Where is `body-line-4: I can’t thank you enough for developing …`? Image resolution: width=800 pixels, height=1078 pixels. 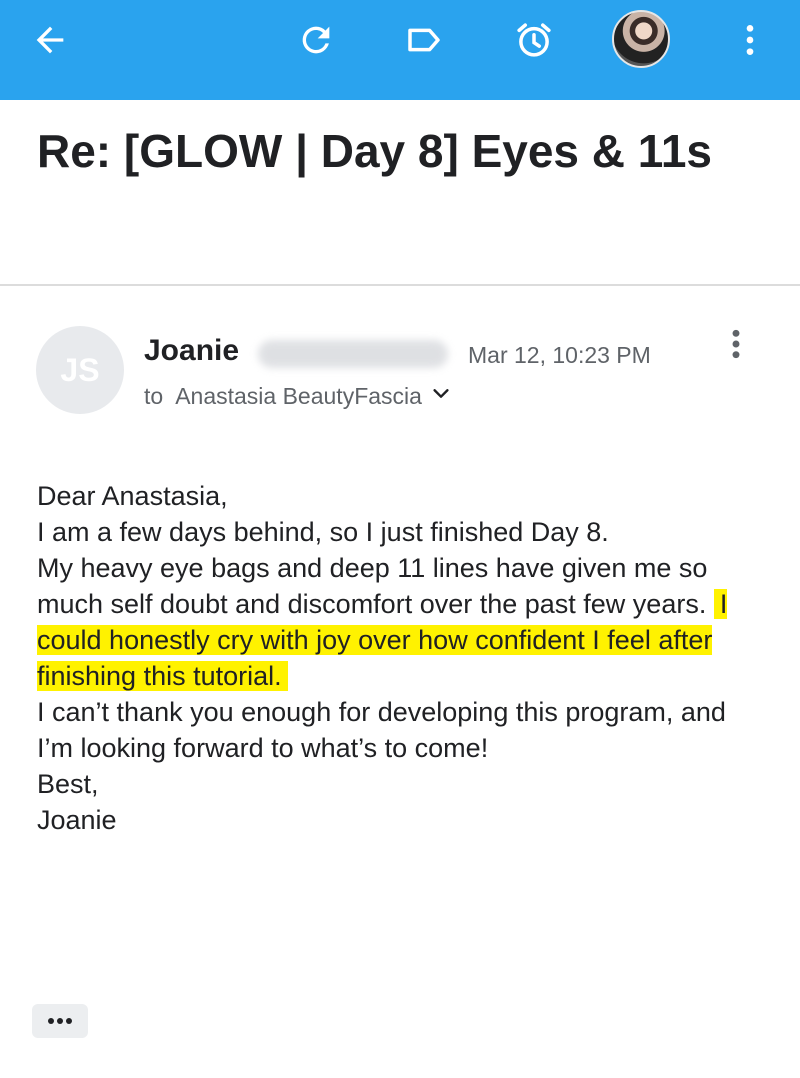
body-line-4: I can’t thank you enough for developing … is located at coordinates (381, 730).